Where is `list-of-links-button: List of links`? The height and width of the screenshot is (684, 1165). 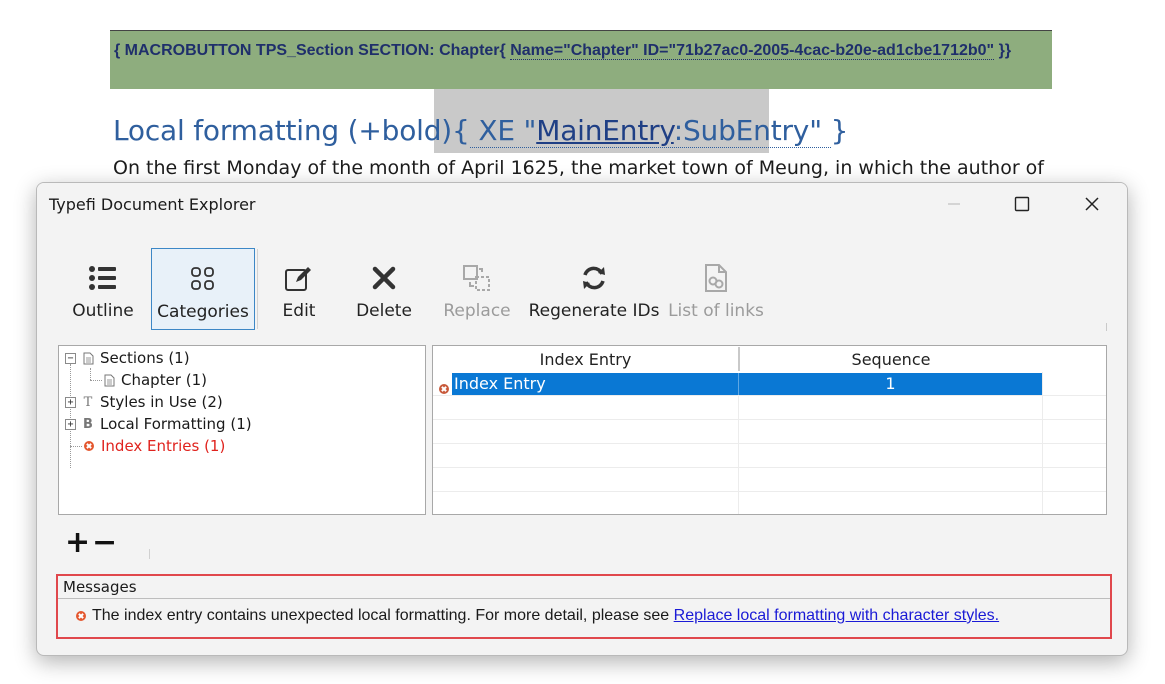 list-of-links-button: List of links is located at coordinates (716, 289).